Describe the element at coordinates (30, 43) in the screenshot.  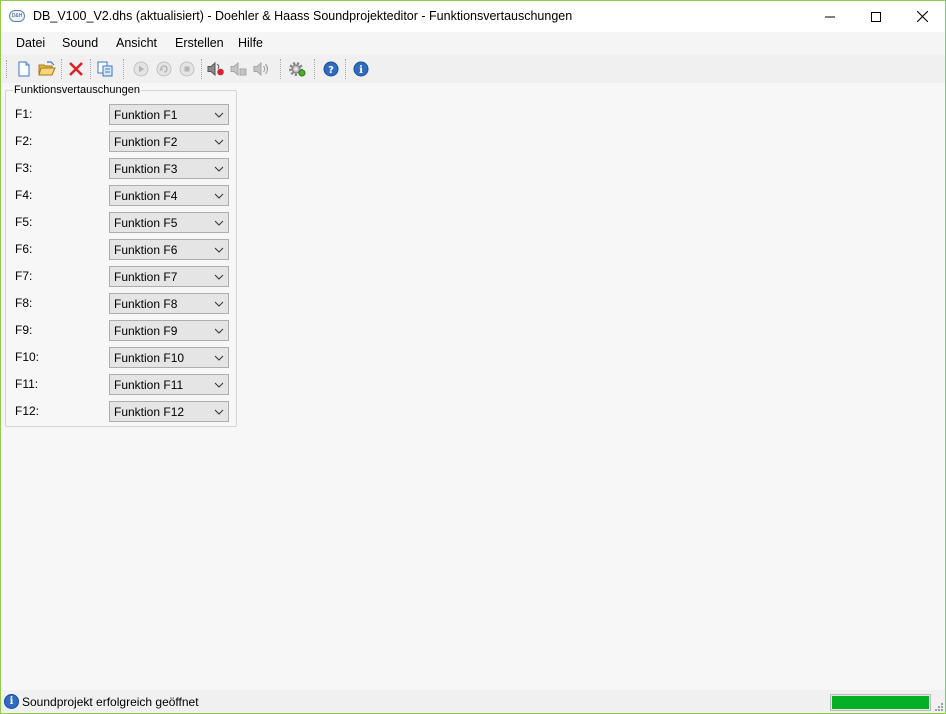
I see `menu-datei: Datei` at that location.